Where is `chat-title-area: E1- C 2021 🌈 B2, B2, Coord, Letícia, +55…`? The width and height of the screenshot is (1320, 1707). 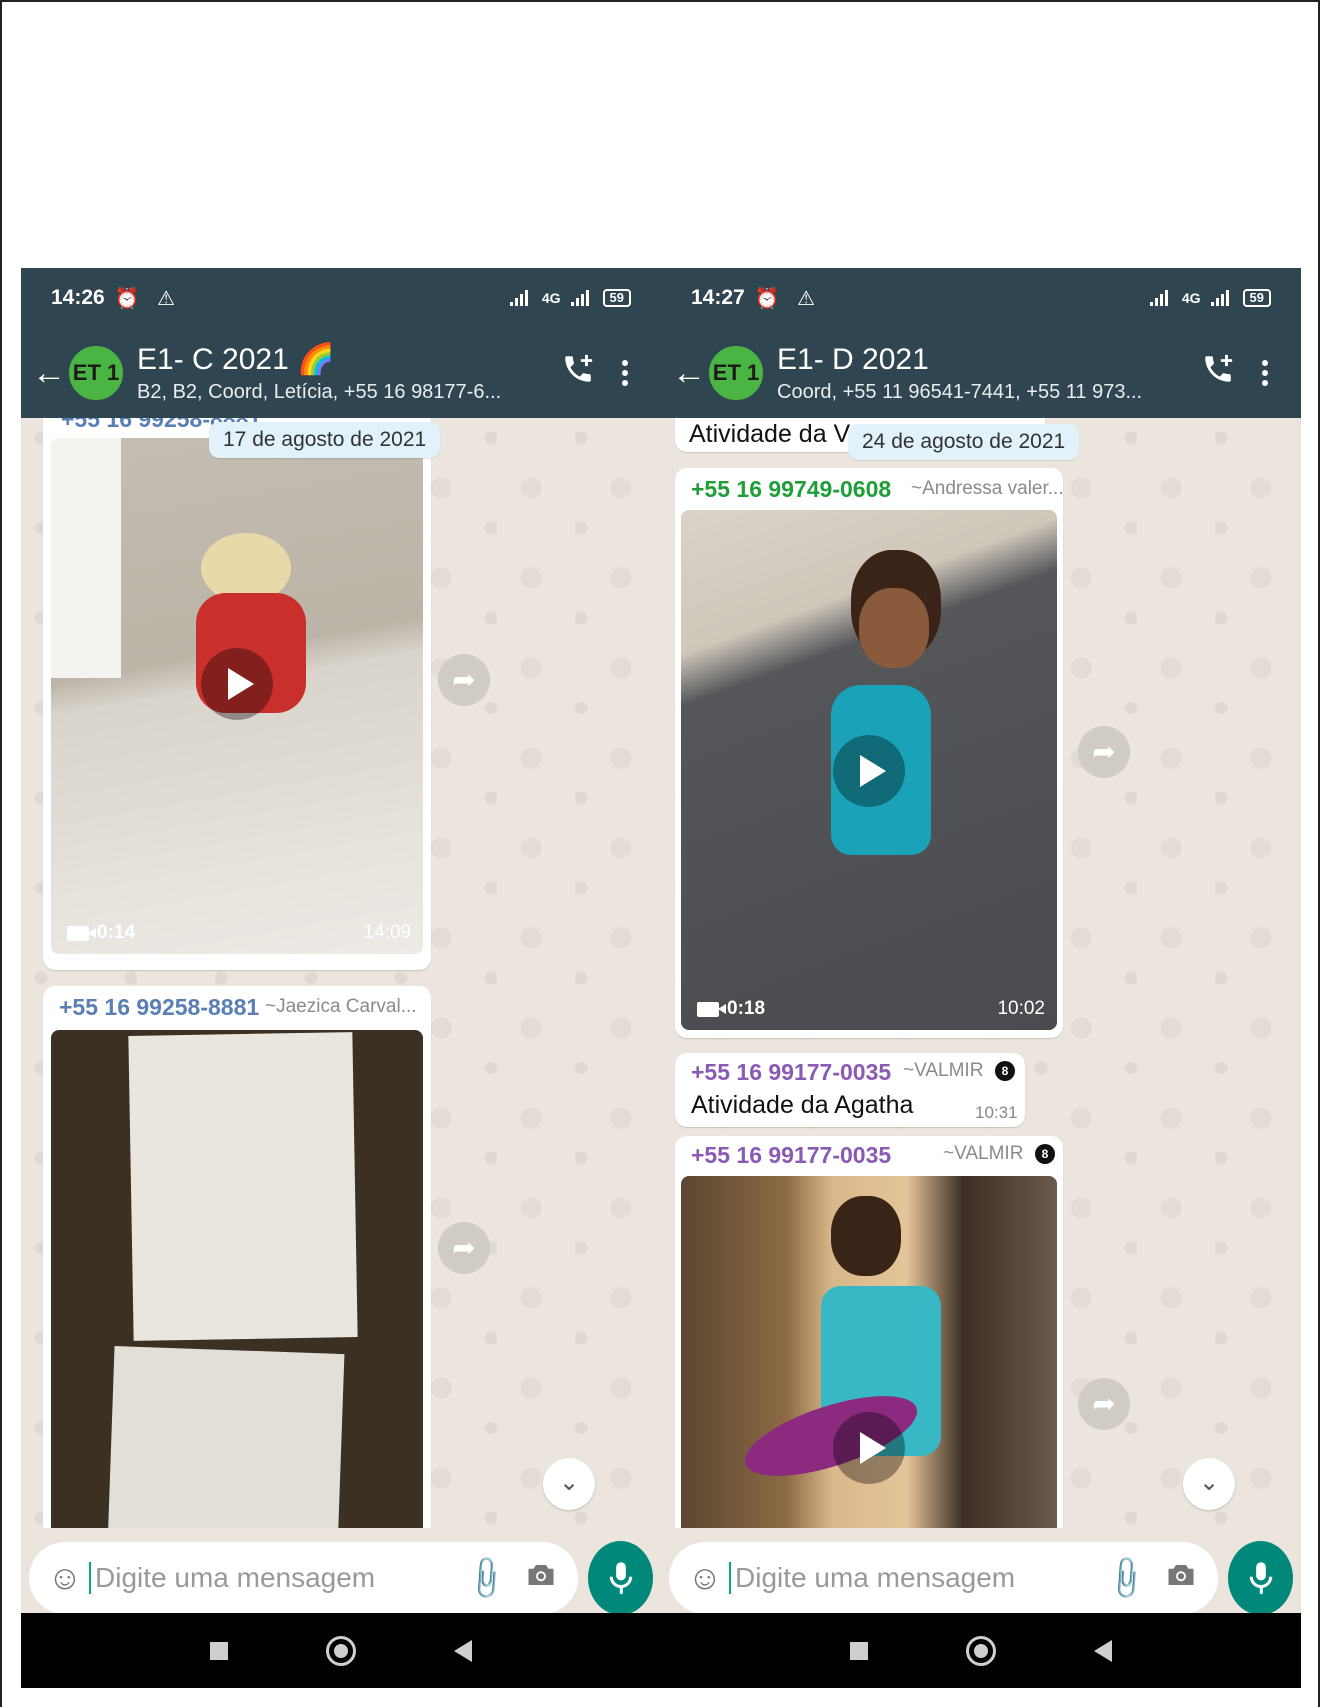
chat-title-area: E1- C 2021 🌈 B2, B2, Coord, Letícia, +55… is located at coordinates (344, 373).